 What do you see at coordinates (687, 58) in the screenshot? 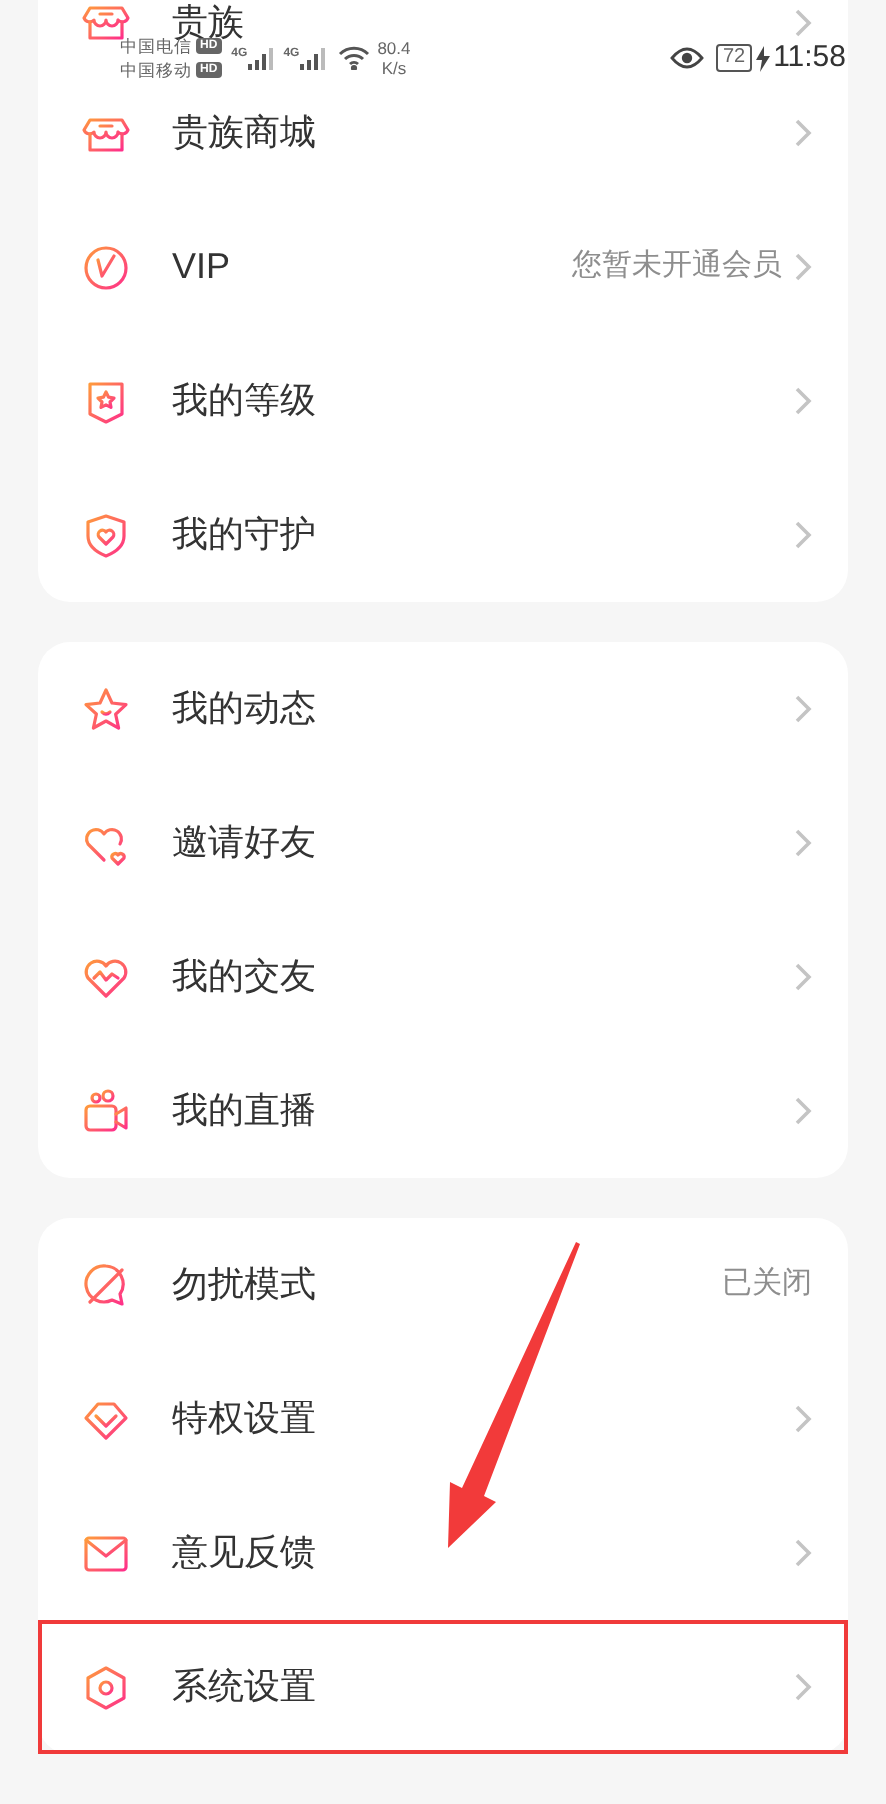
I see `eye-icon` at bounding box center [687, 58].